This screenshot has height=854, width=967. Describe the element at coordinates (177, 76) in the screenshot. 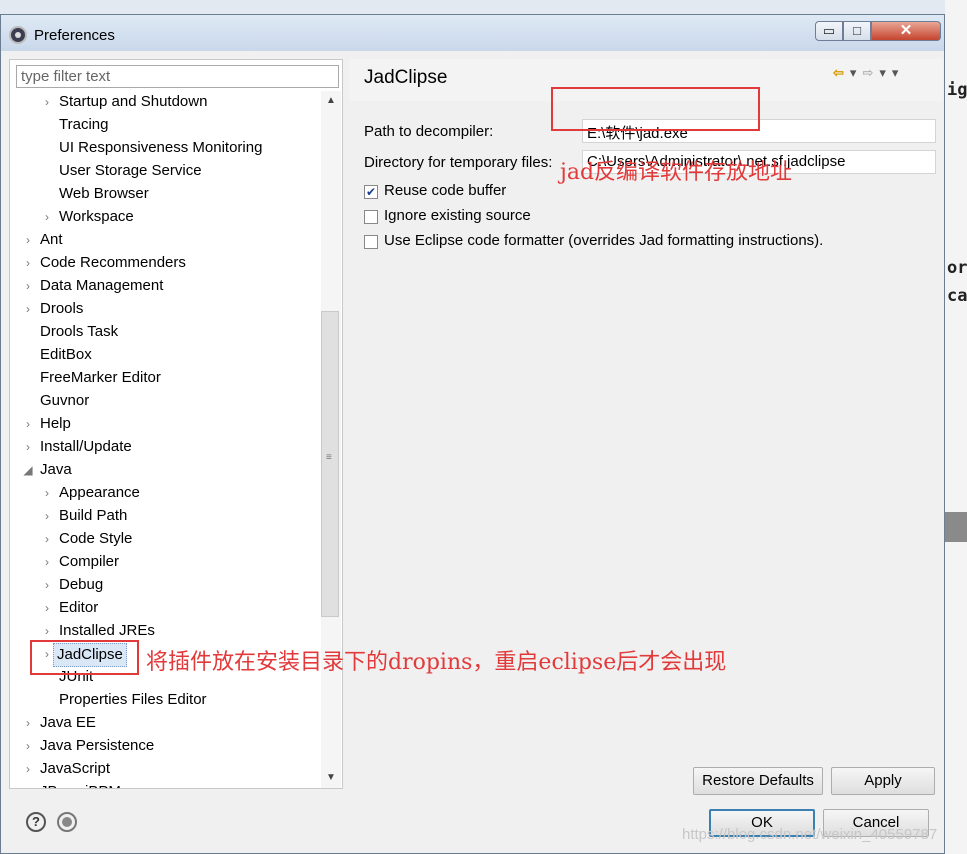

I see `filter-input: type filter text` at that location.